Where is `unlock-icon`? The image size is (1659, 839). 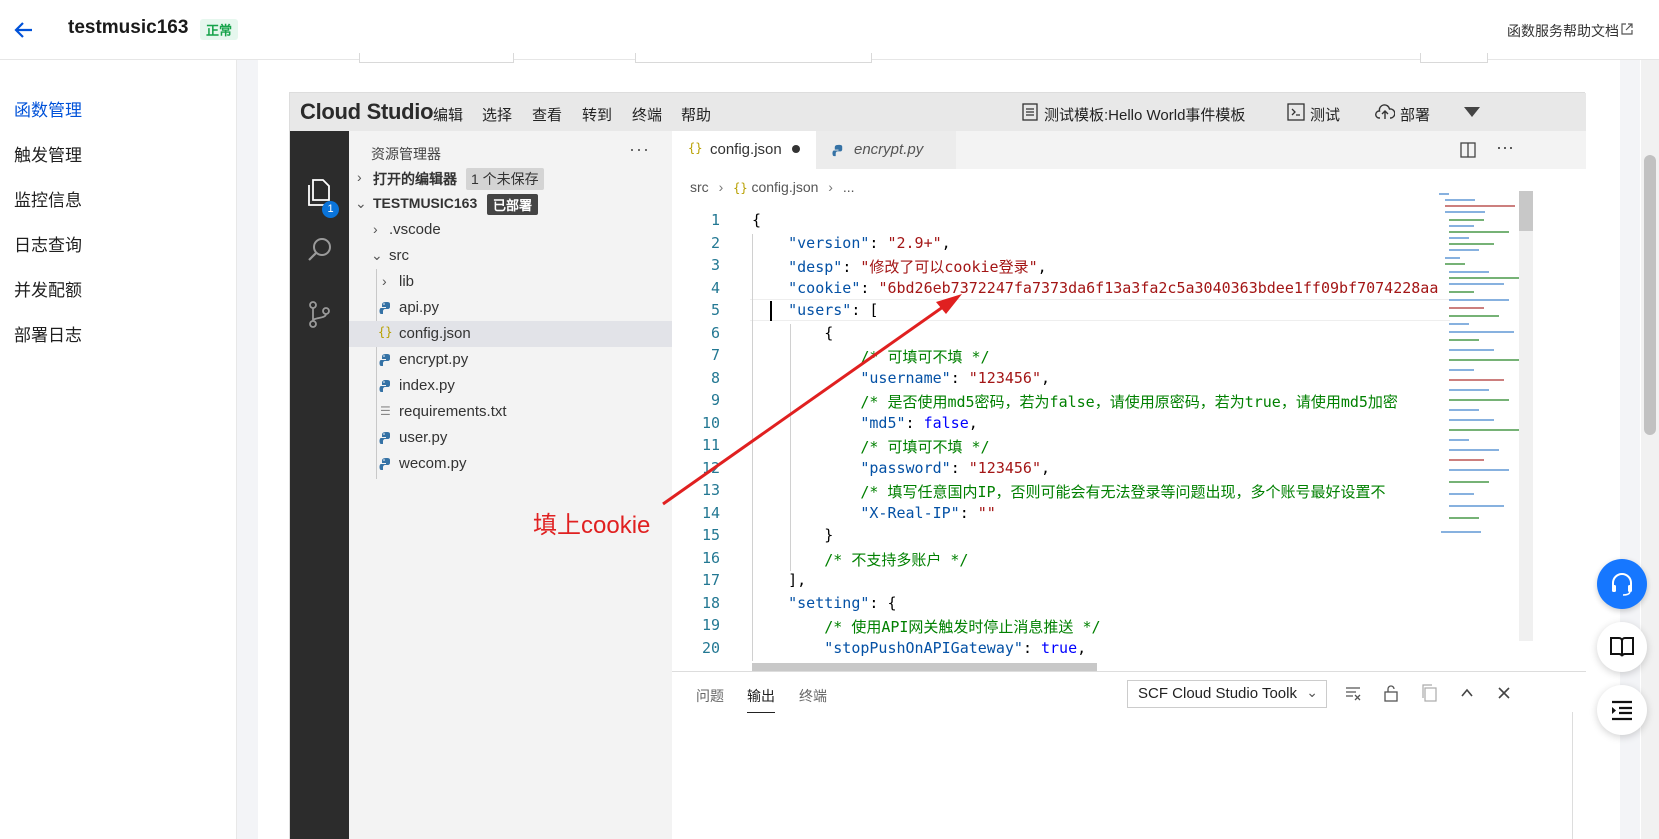 unlock-icon is located at coordinates (1391, 693).